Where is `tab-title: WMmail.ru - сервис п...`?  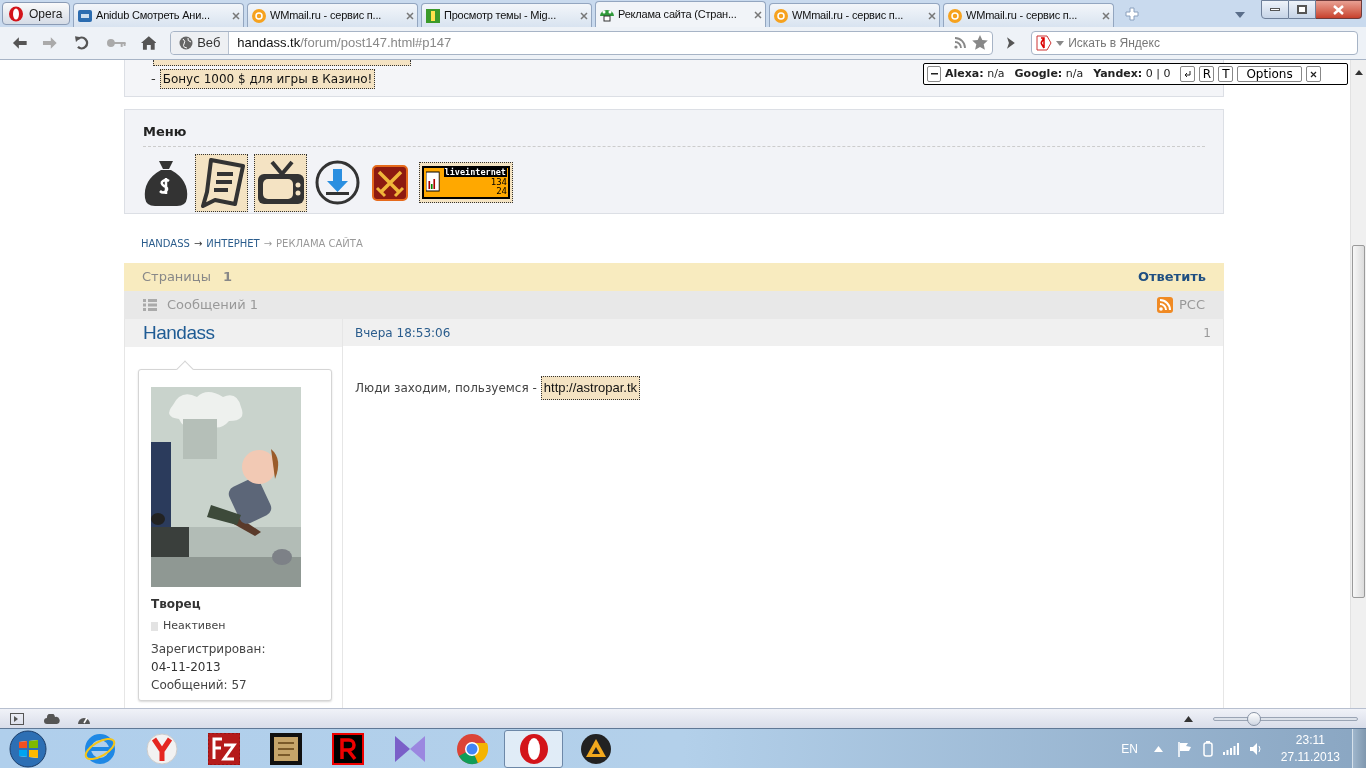 tab-title: WMmail.ru - сервис п... is located at coordinates (1022, 16).